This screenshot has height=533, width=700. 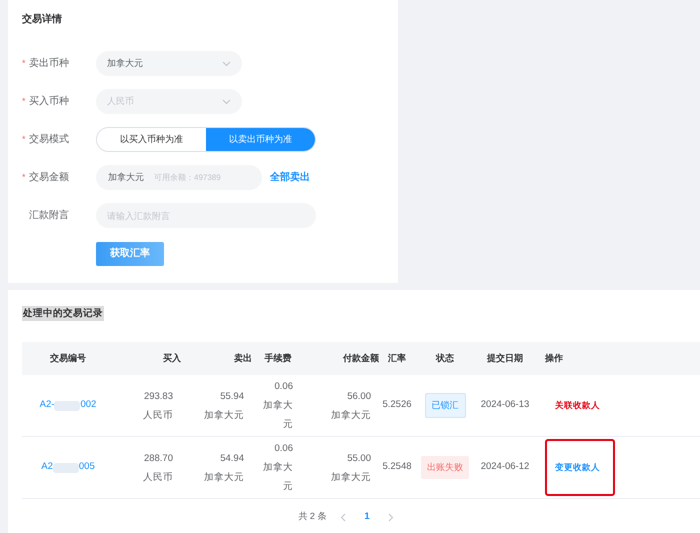 What do you see at coordinates (505, 405) in the screenshot?
I see `submit-date: 2024-06-13` at bounding box center [505, 405].